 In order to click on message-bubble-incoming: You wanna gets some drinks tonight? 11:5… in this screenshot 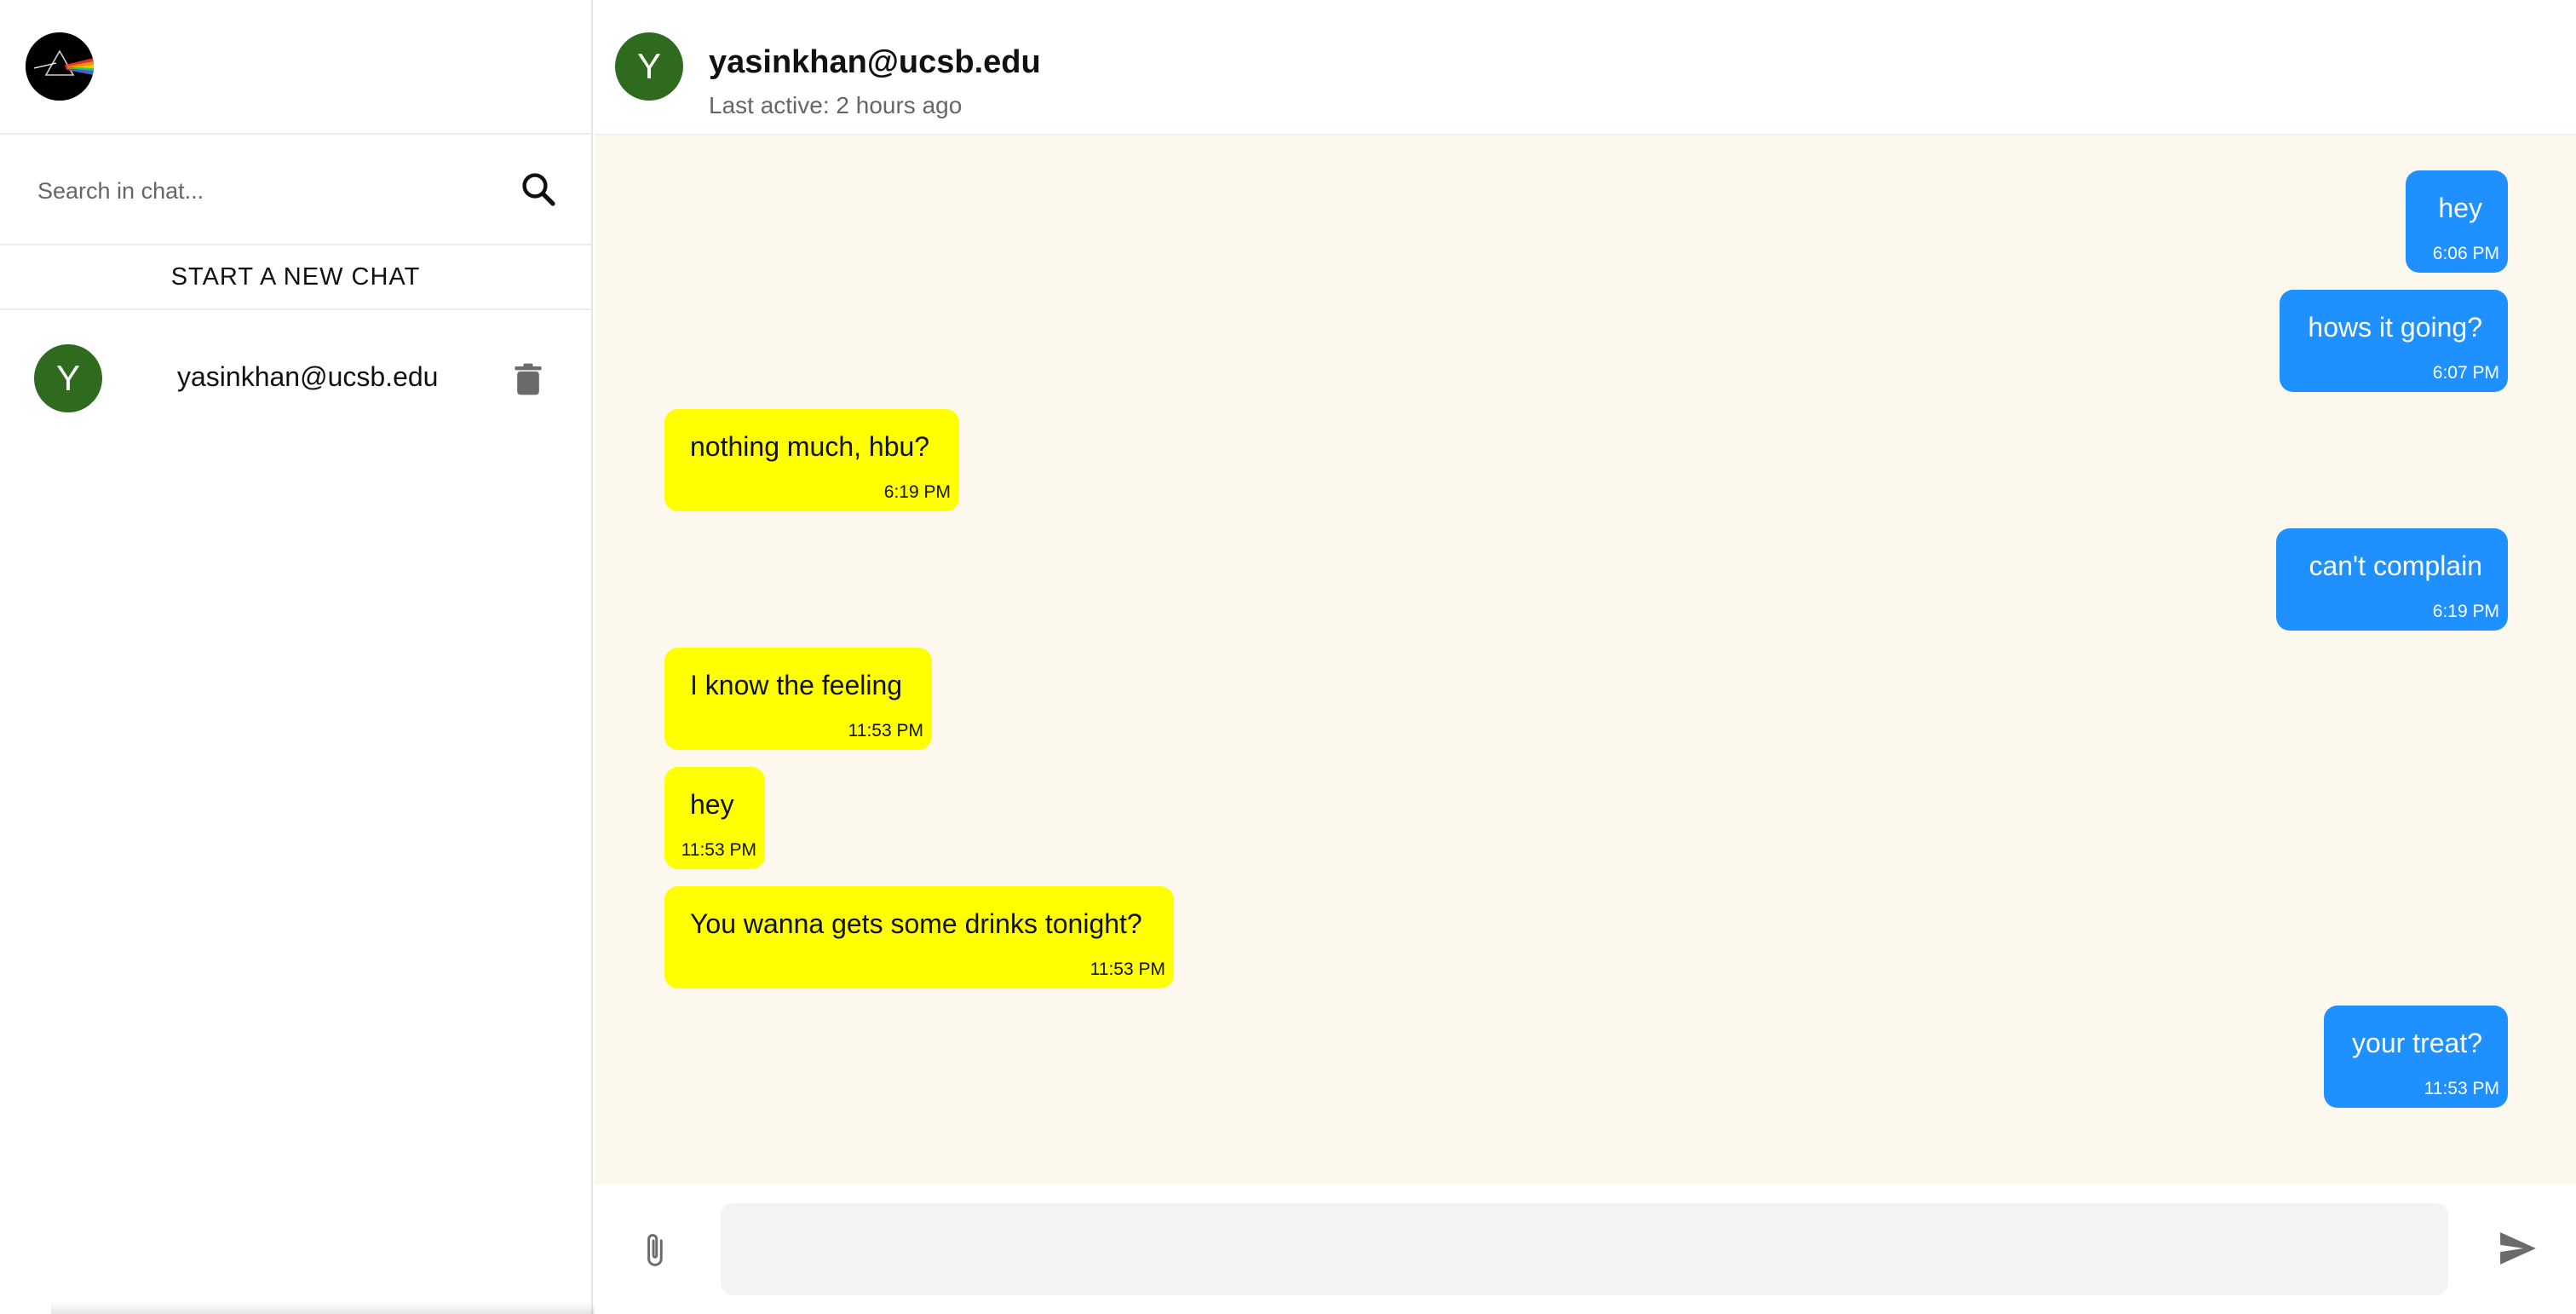, I will do `click(919, 937)`.